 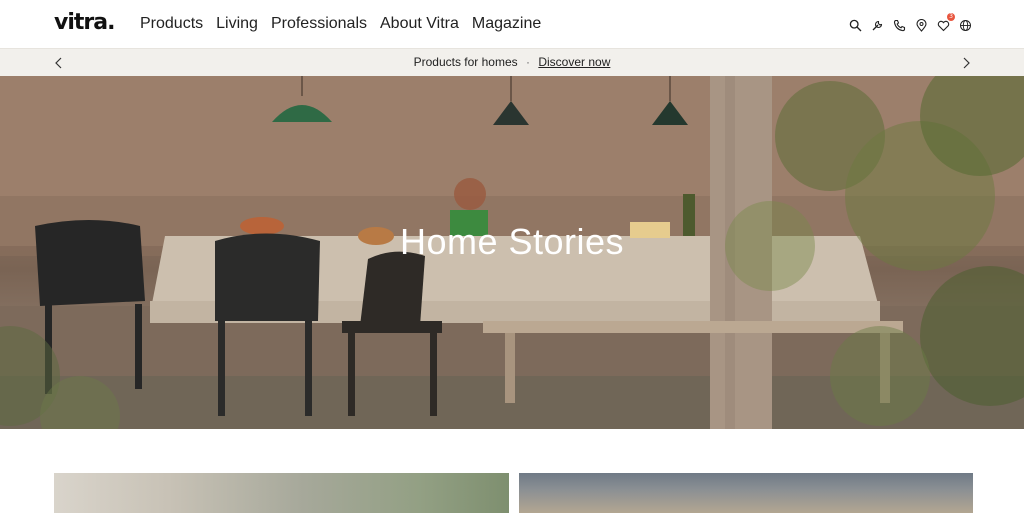 I want to click on vitra-logo: vitra., so click(x=84, y=22).